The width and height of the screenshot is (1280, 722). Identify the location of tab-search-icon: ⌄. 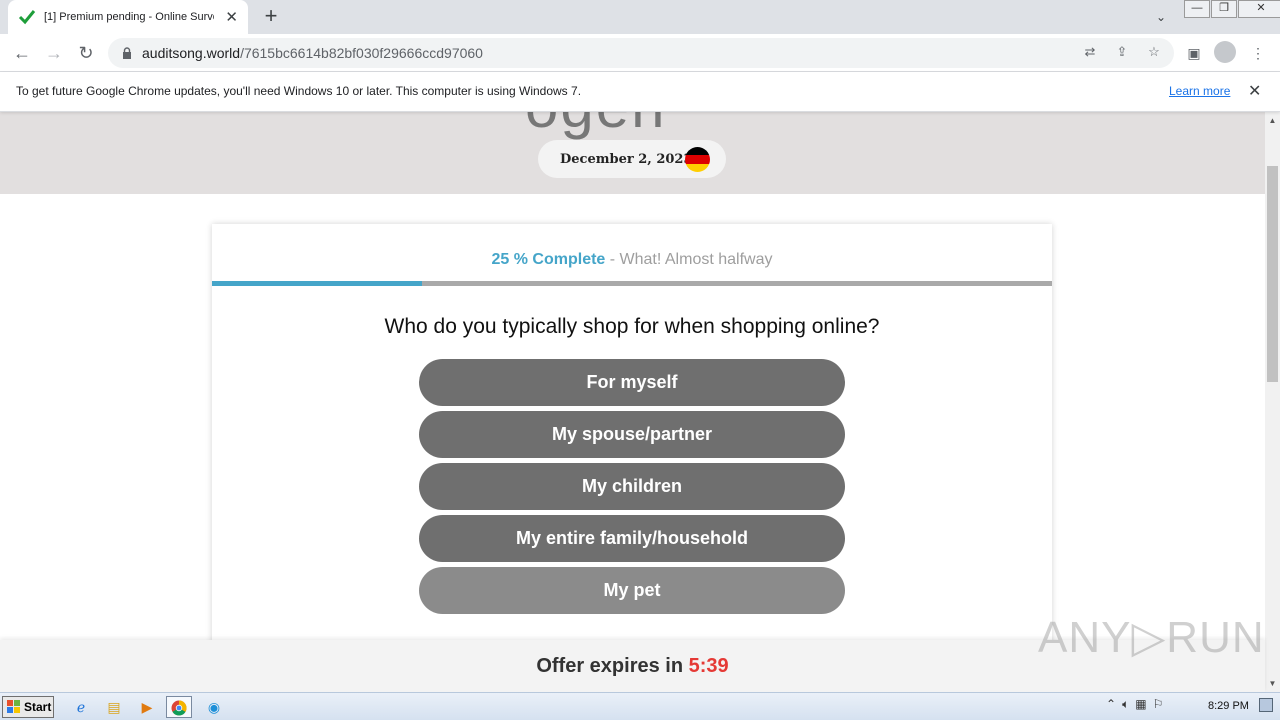
(1161, 17).